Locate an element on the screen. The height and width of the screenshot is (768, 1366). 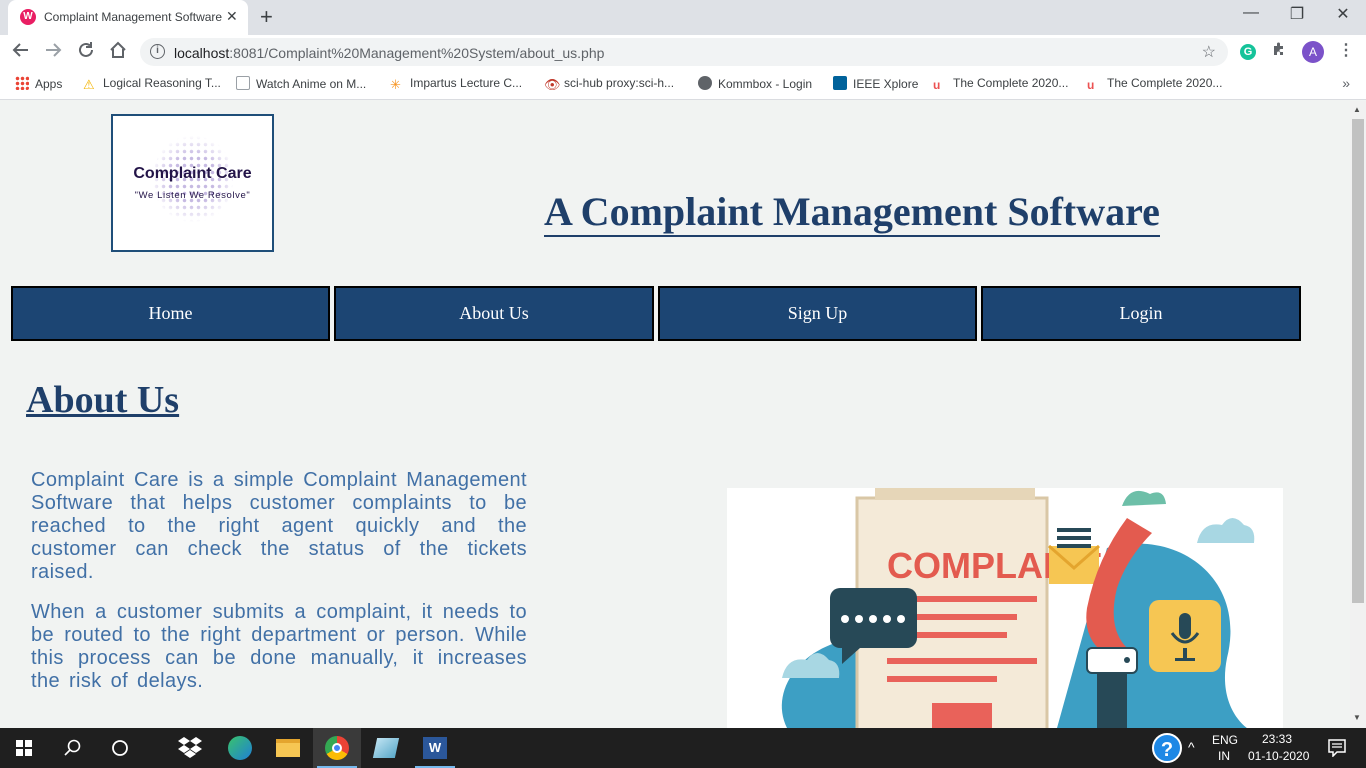
taskbar-dropbox is located at coordinates (190, 748).